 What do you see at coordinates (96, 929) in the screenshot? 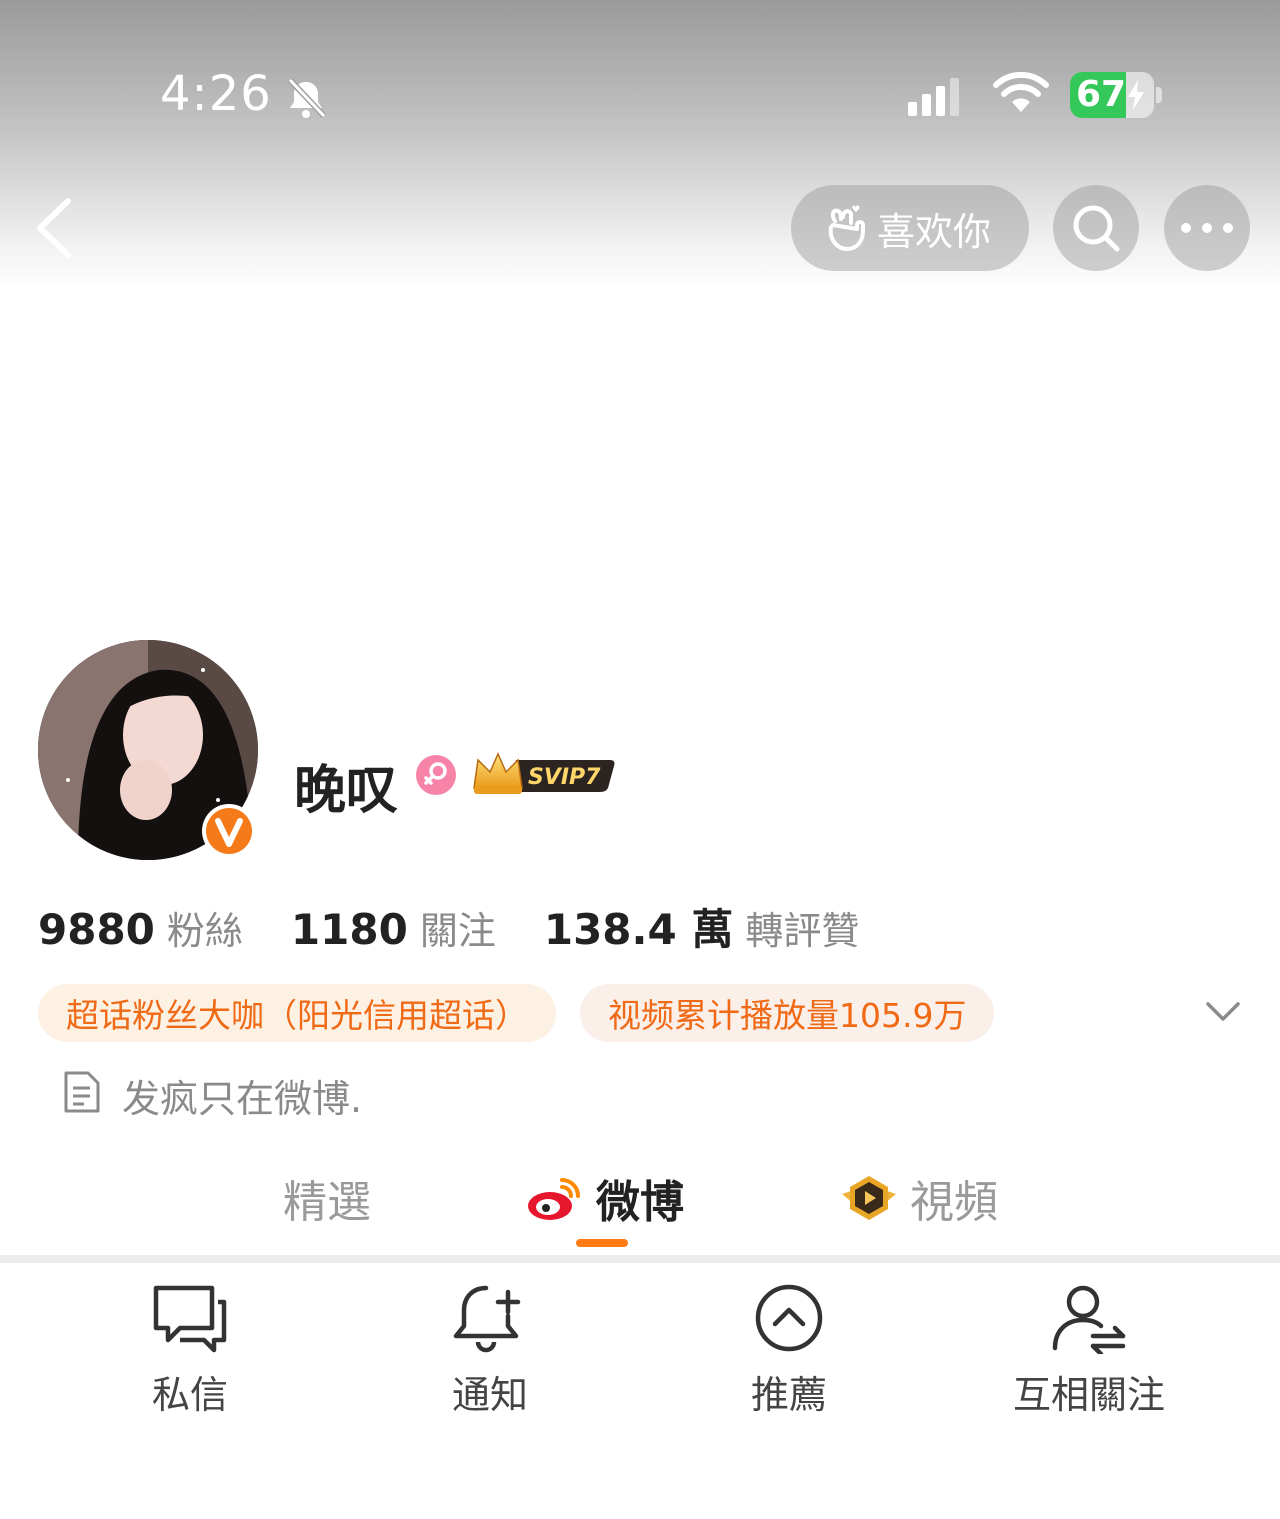
I see `followers-count: 9880` at bounding box center [96, 929].